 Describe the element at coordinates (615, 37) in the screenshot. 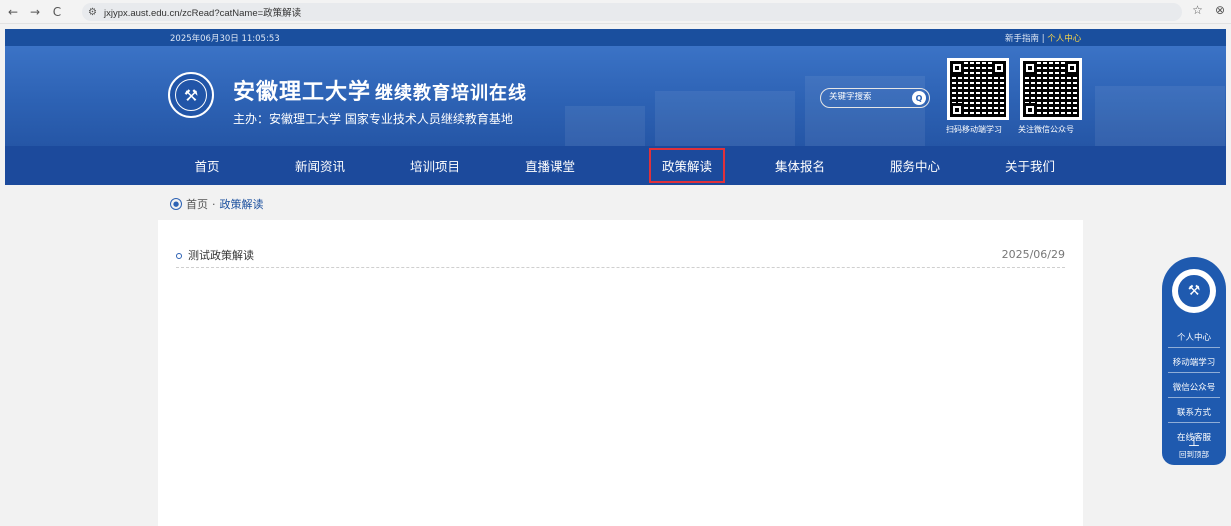

I see `top-info-bar: 2025年06月30日 11:05:53 新手指南 | 个人中心` at that location.